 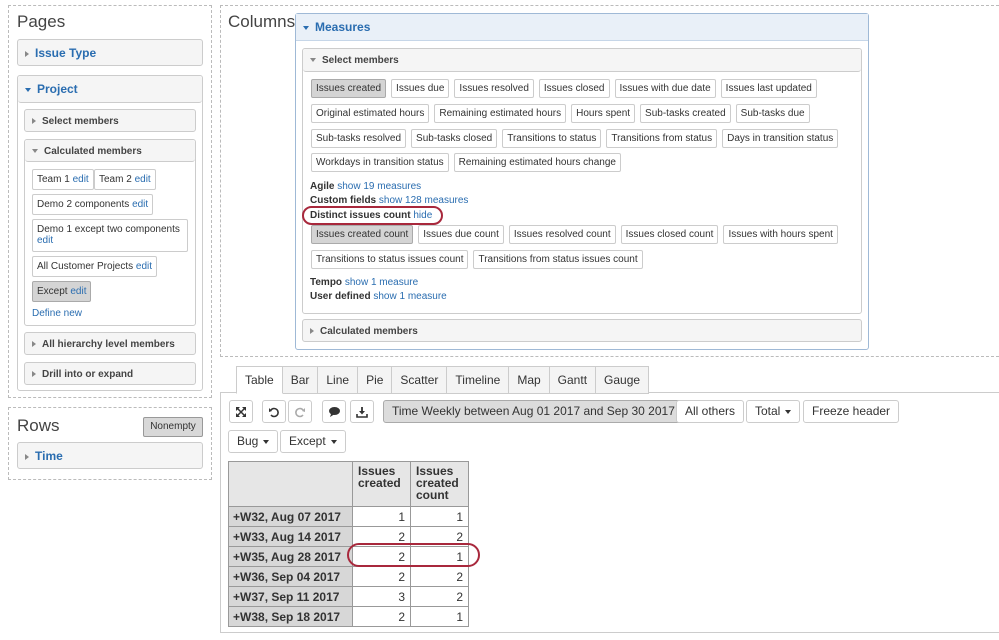 What do you see at coordinates (454, 138) in the screenshot?
I see `measure-sub-tasks-closed: Sub-tasks closed` at bounding box center [454, 138].